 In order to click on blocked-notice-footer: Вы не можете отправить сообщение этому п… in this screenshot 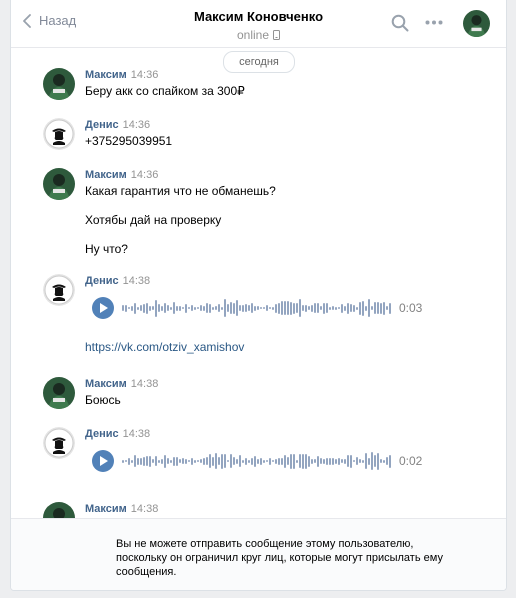, I will do `click(258, 554)`.